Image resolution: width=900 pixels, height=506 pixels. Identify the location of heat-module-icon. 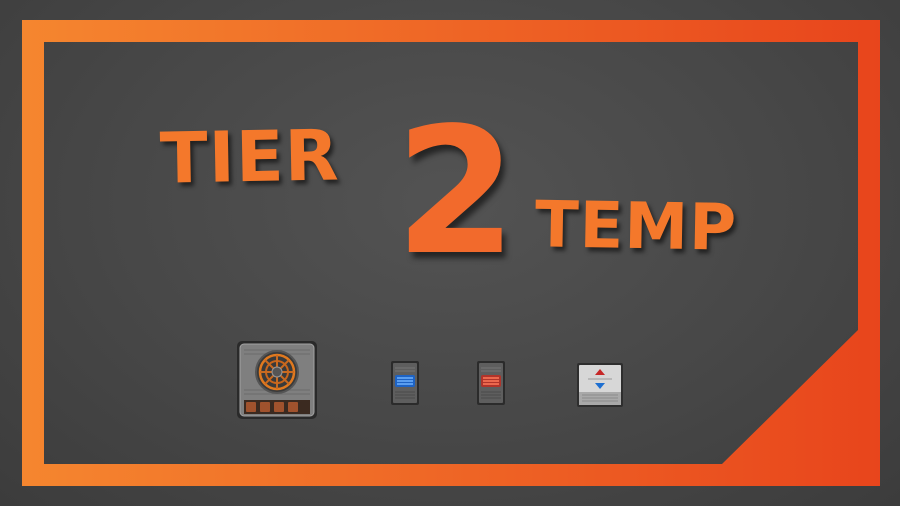
(491, 383).